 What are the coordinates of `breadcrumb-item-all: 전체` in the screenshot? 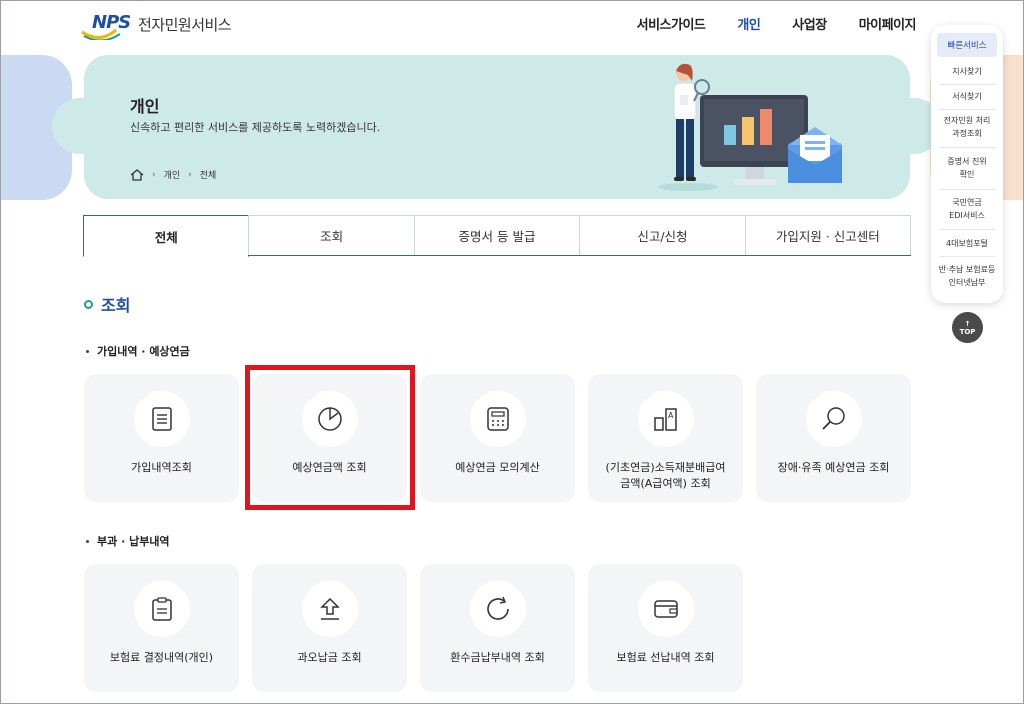 It's located at (208, 174).